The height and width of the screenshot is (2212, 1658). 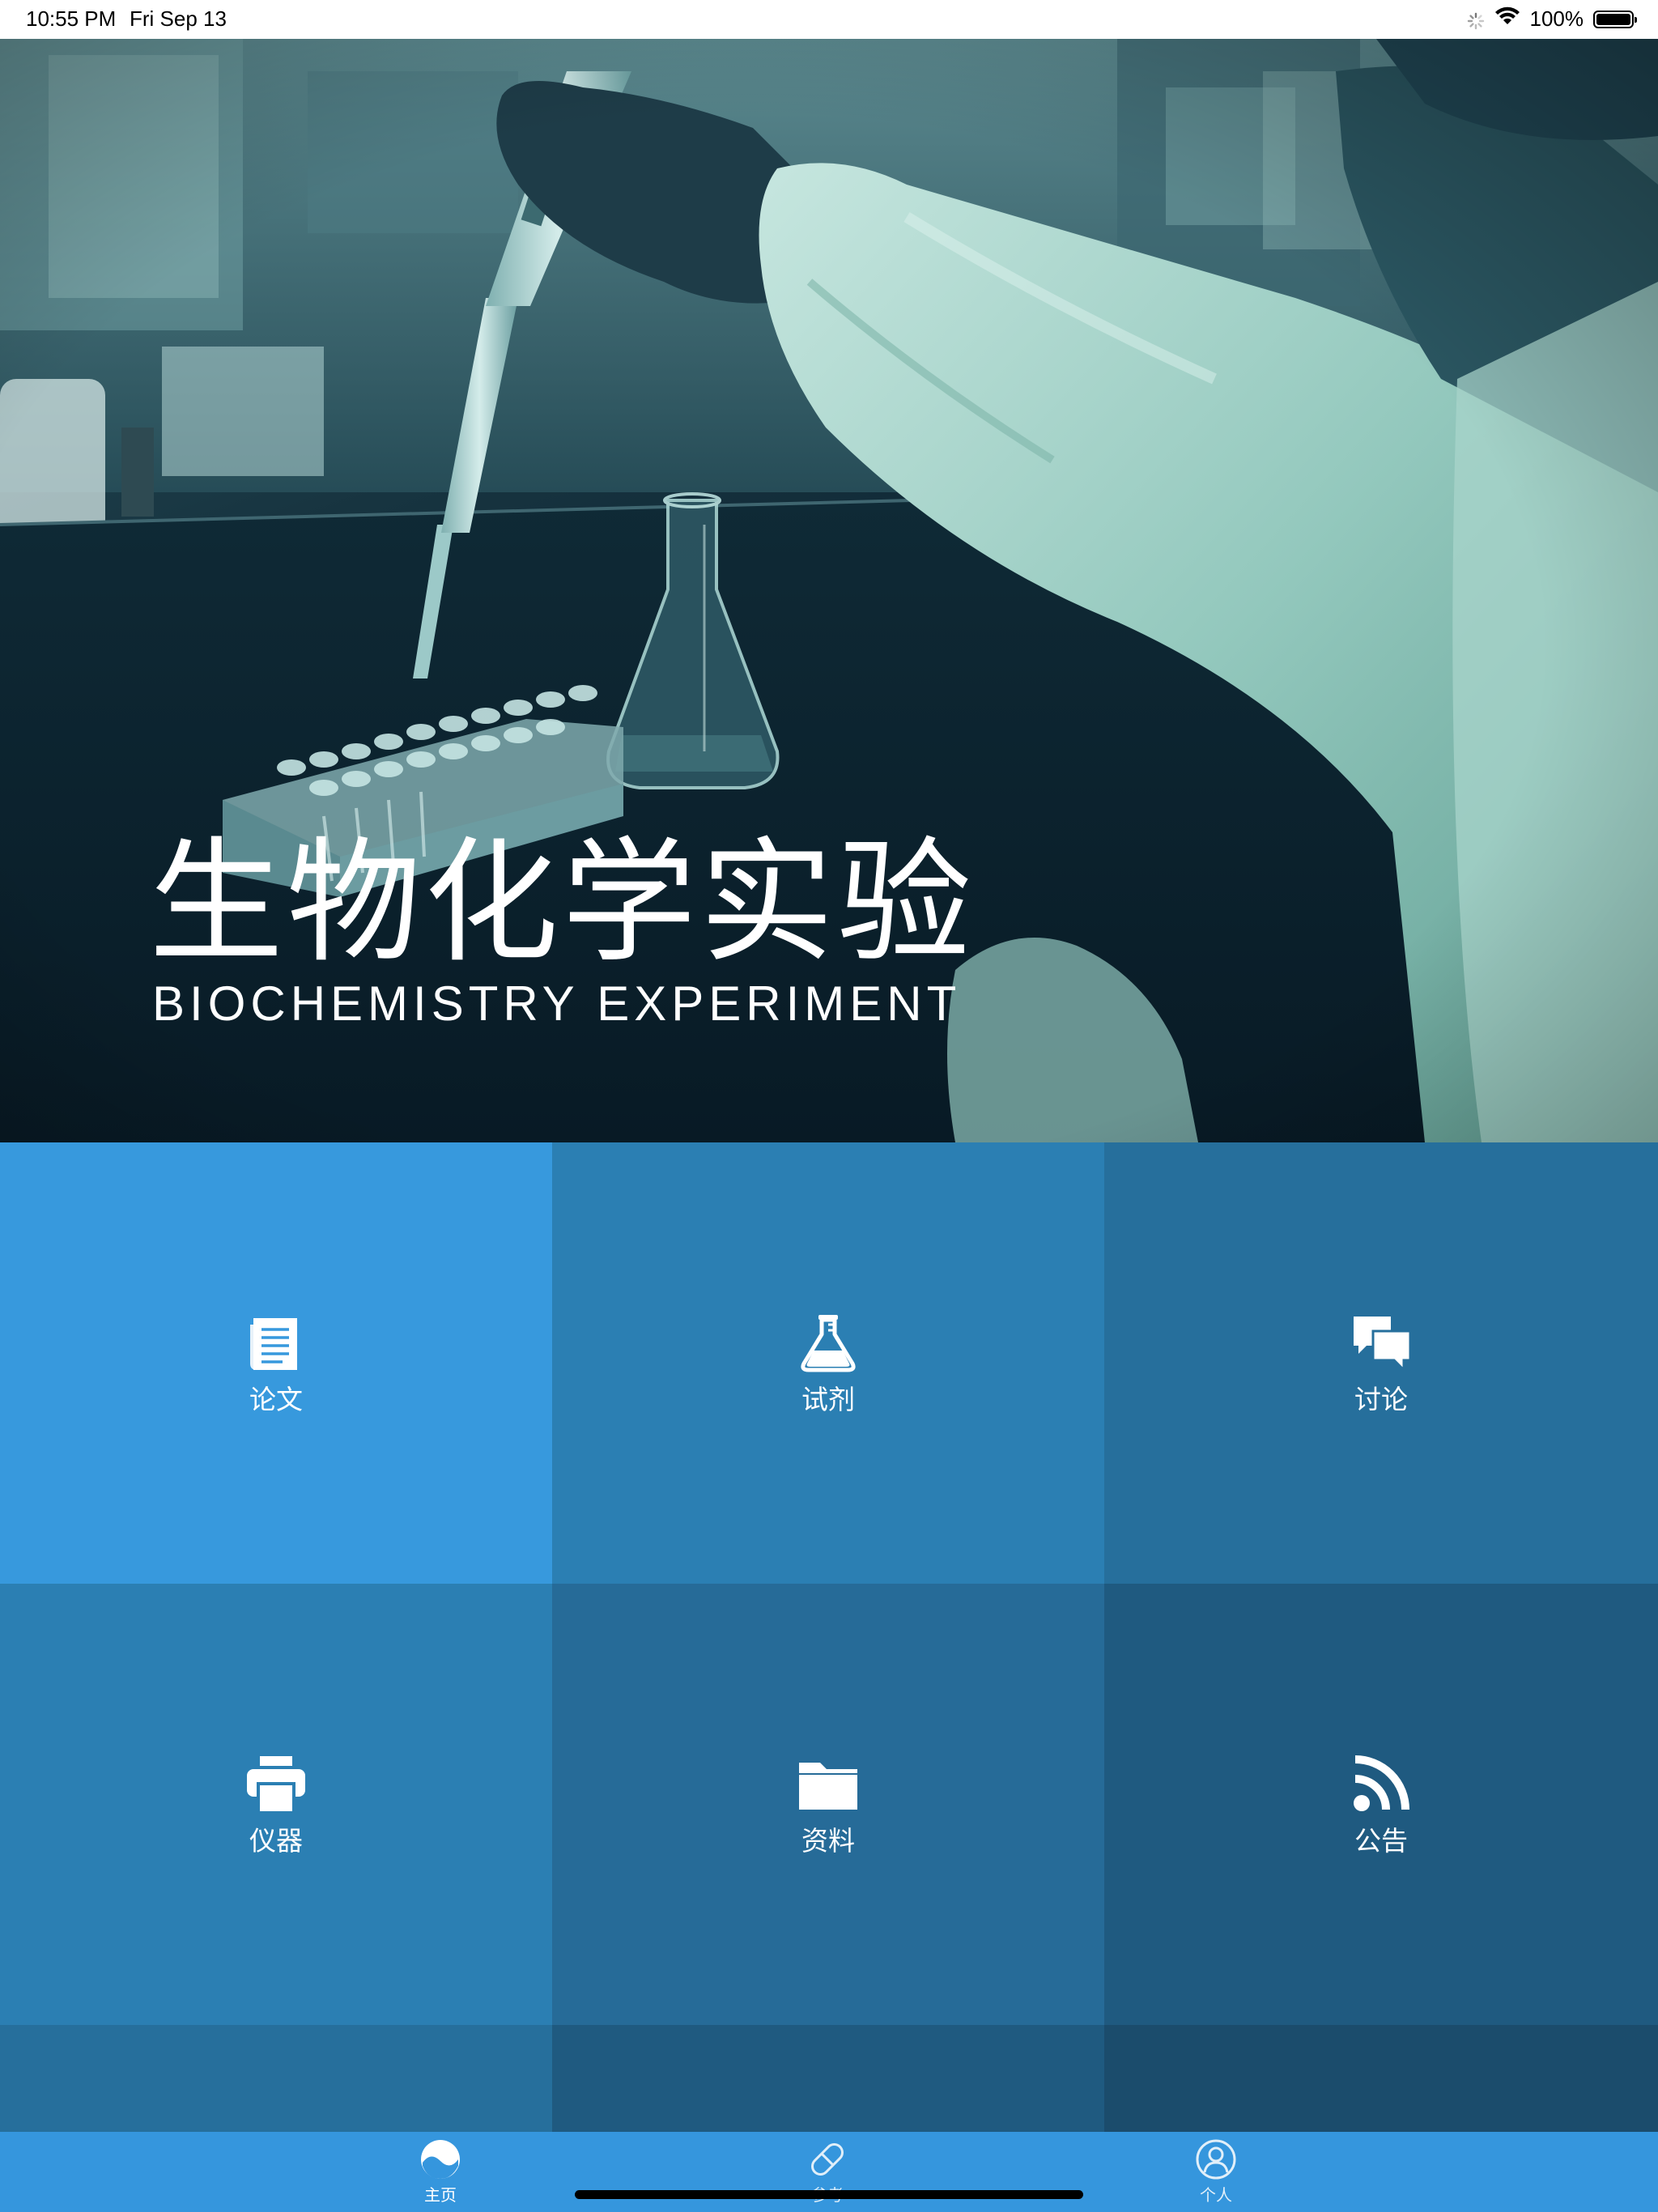 I want to click on tab-label: 个人, so click(x=1216, y=2195).